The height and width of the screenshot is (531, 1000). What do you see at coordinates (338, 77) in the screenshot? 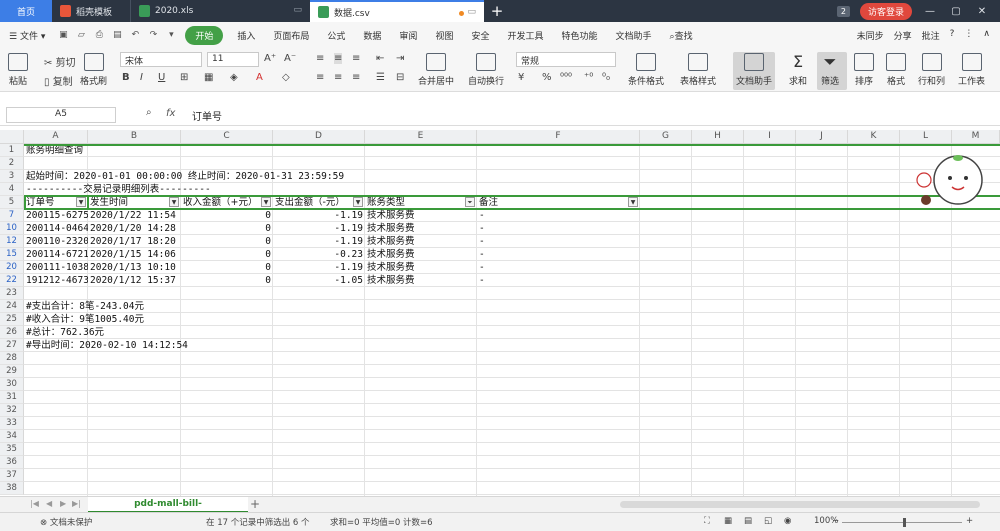
I see `align-center-icon: ≡` at bounding box center [338, 77].